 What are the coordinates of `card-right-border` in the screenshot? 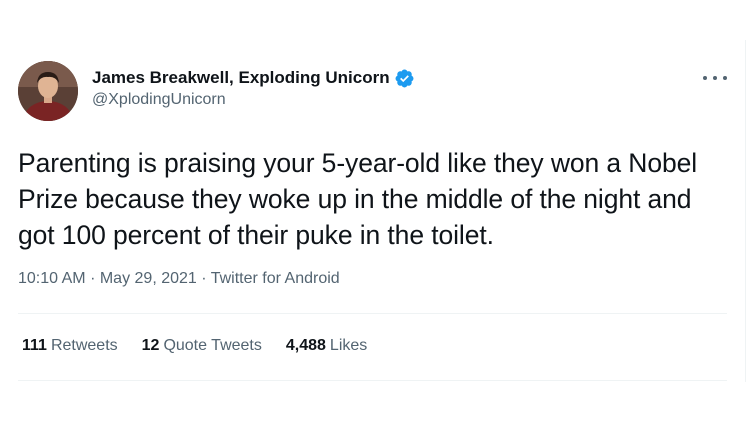 It's located at (745, 211).